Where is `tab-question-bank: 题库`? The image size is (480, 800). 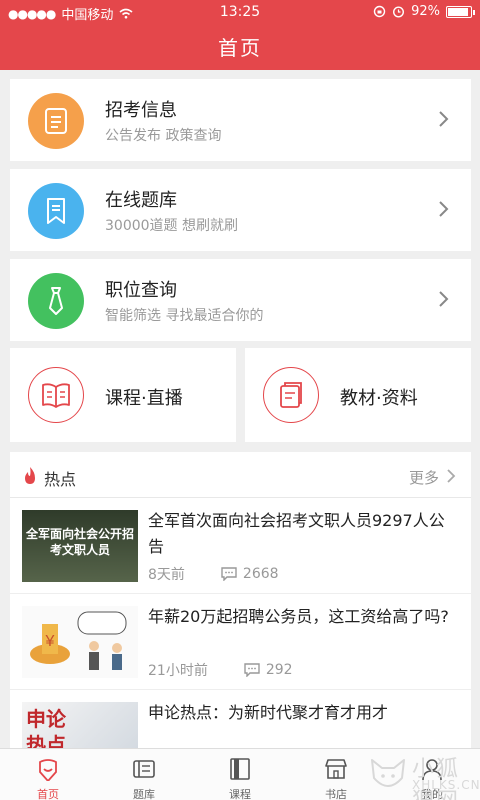 tab-question-bank: 题库 is located at coordinates (144, 774).